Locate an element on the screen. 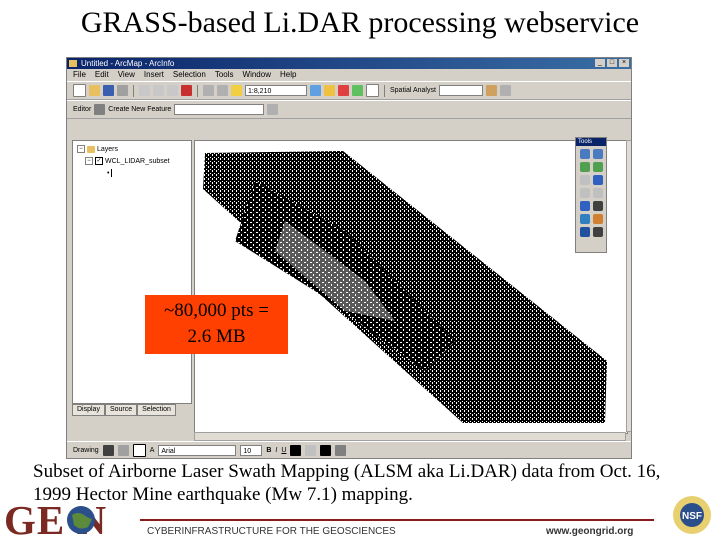  previous-extent-icon is located at coordinates (585, 193).